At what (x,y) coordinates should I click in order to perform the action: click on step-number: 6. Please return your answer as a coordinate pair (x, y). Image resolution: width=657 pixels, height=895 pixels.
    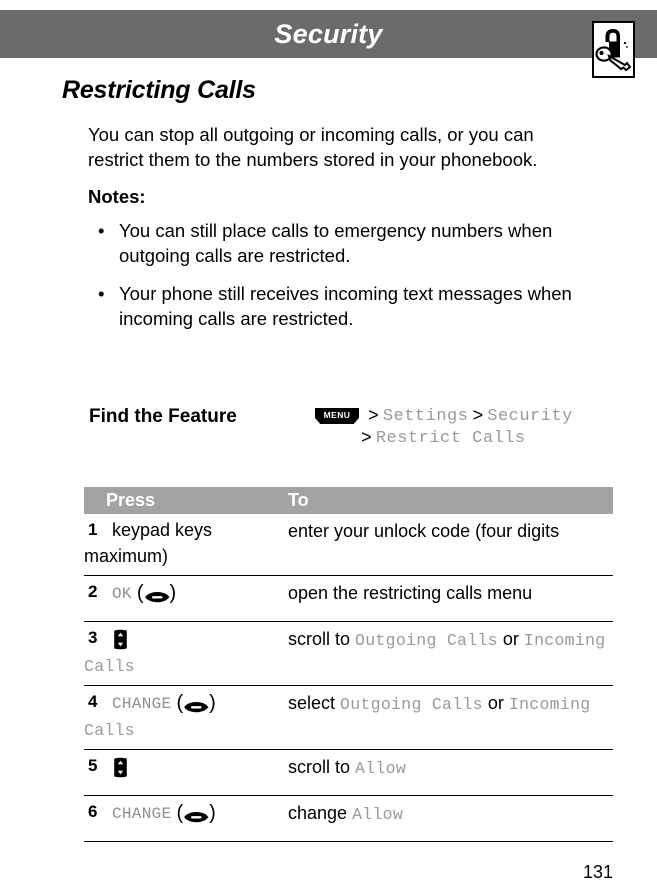
    Looking at the image, I should click on (93, 811).